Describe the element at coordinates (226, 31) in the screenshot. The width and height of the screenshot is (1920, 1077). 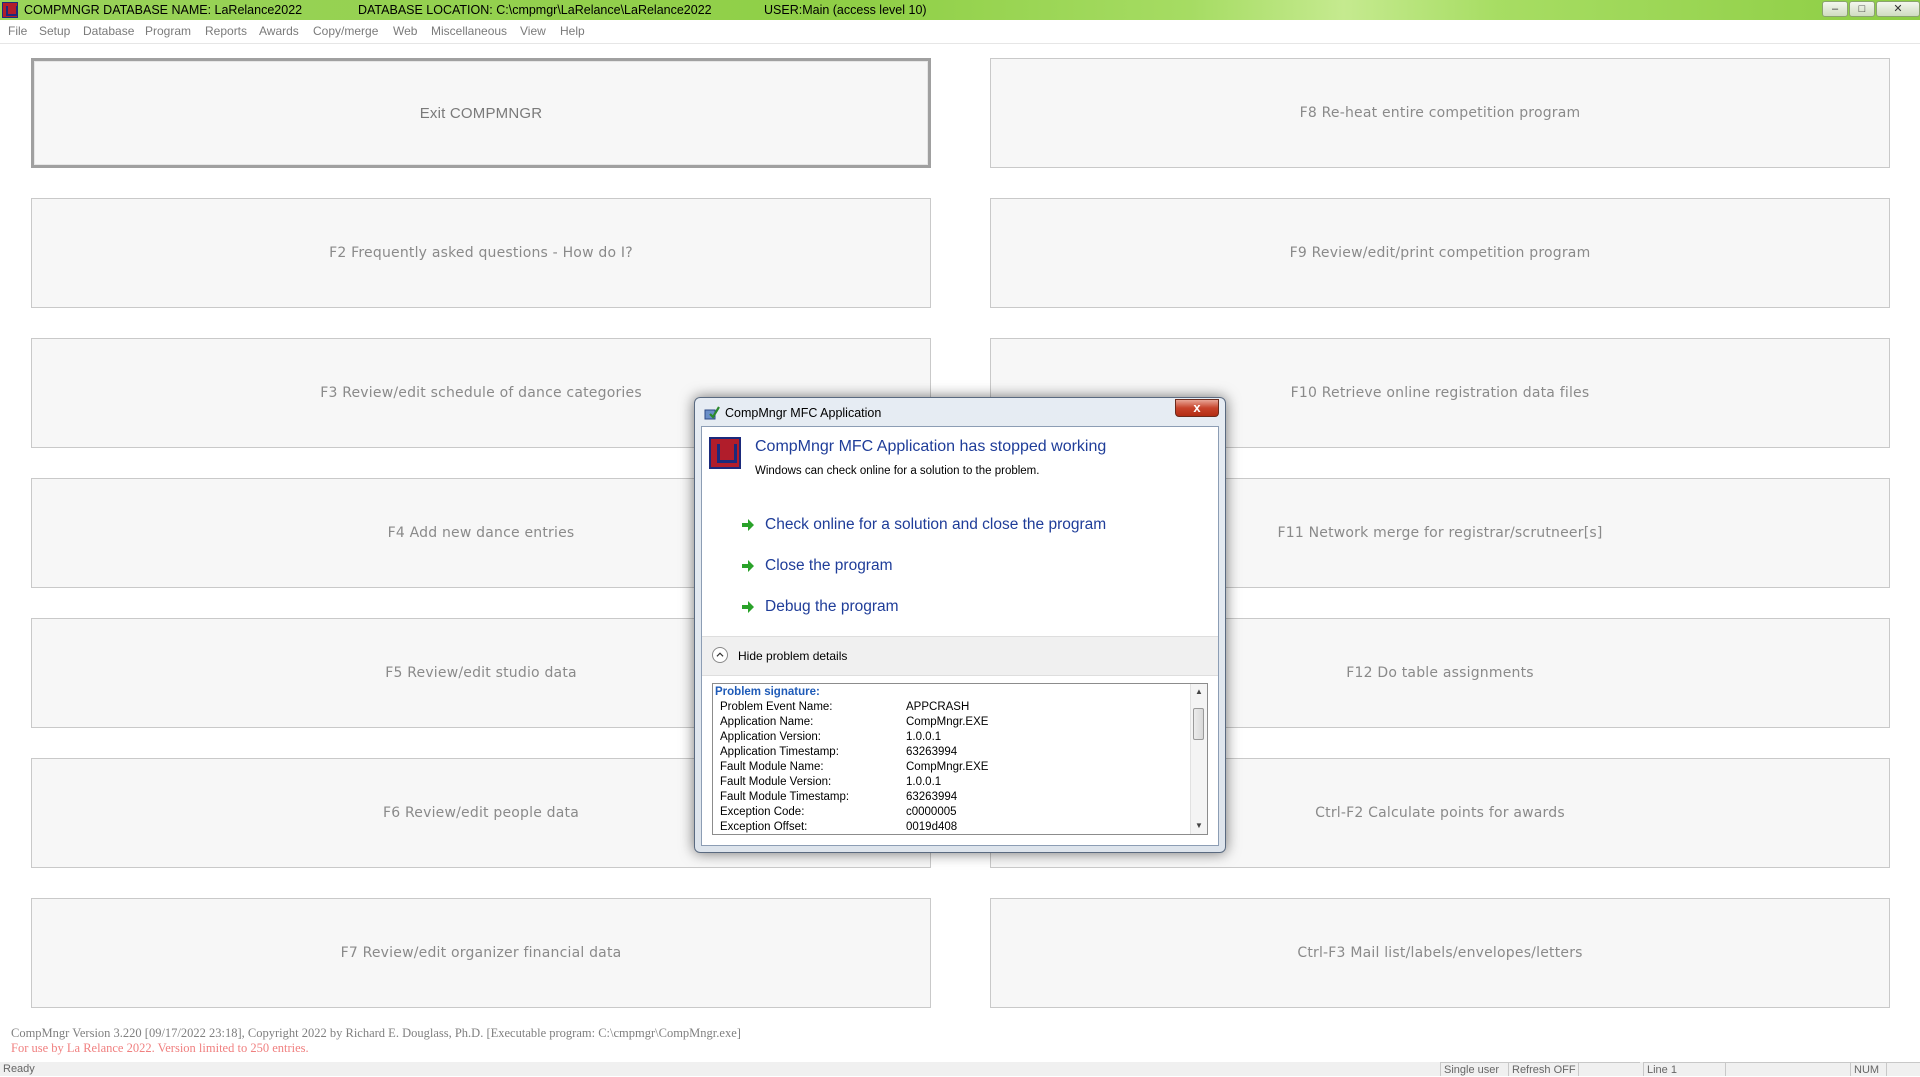
I see `menu-reports: Reports` at that location.